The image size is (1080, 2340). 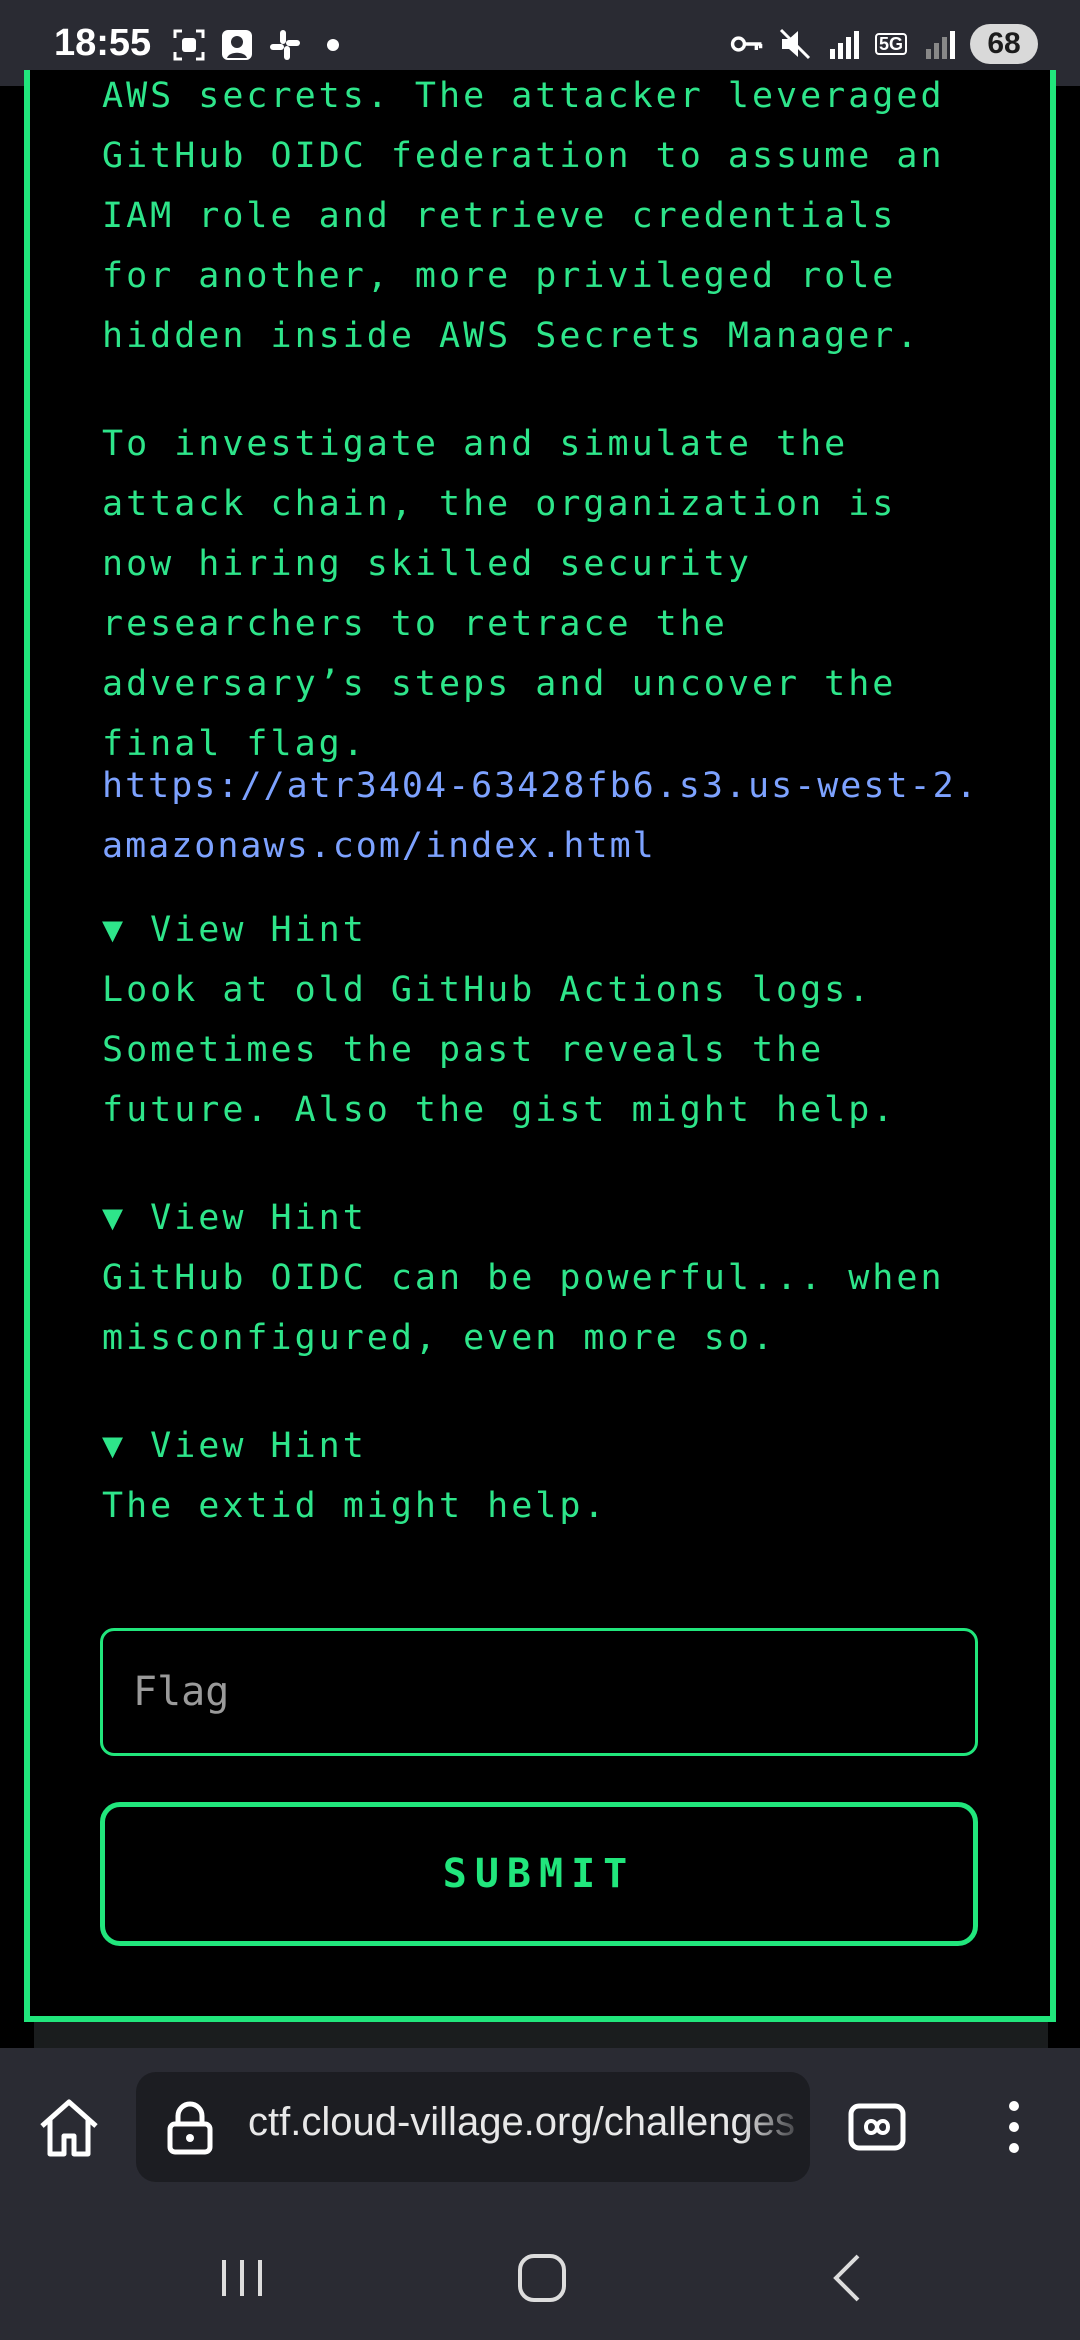 I want to click on mute-icon, so click(x=795, y=44).